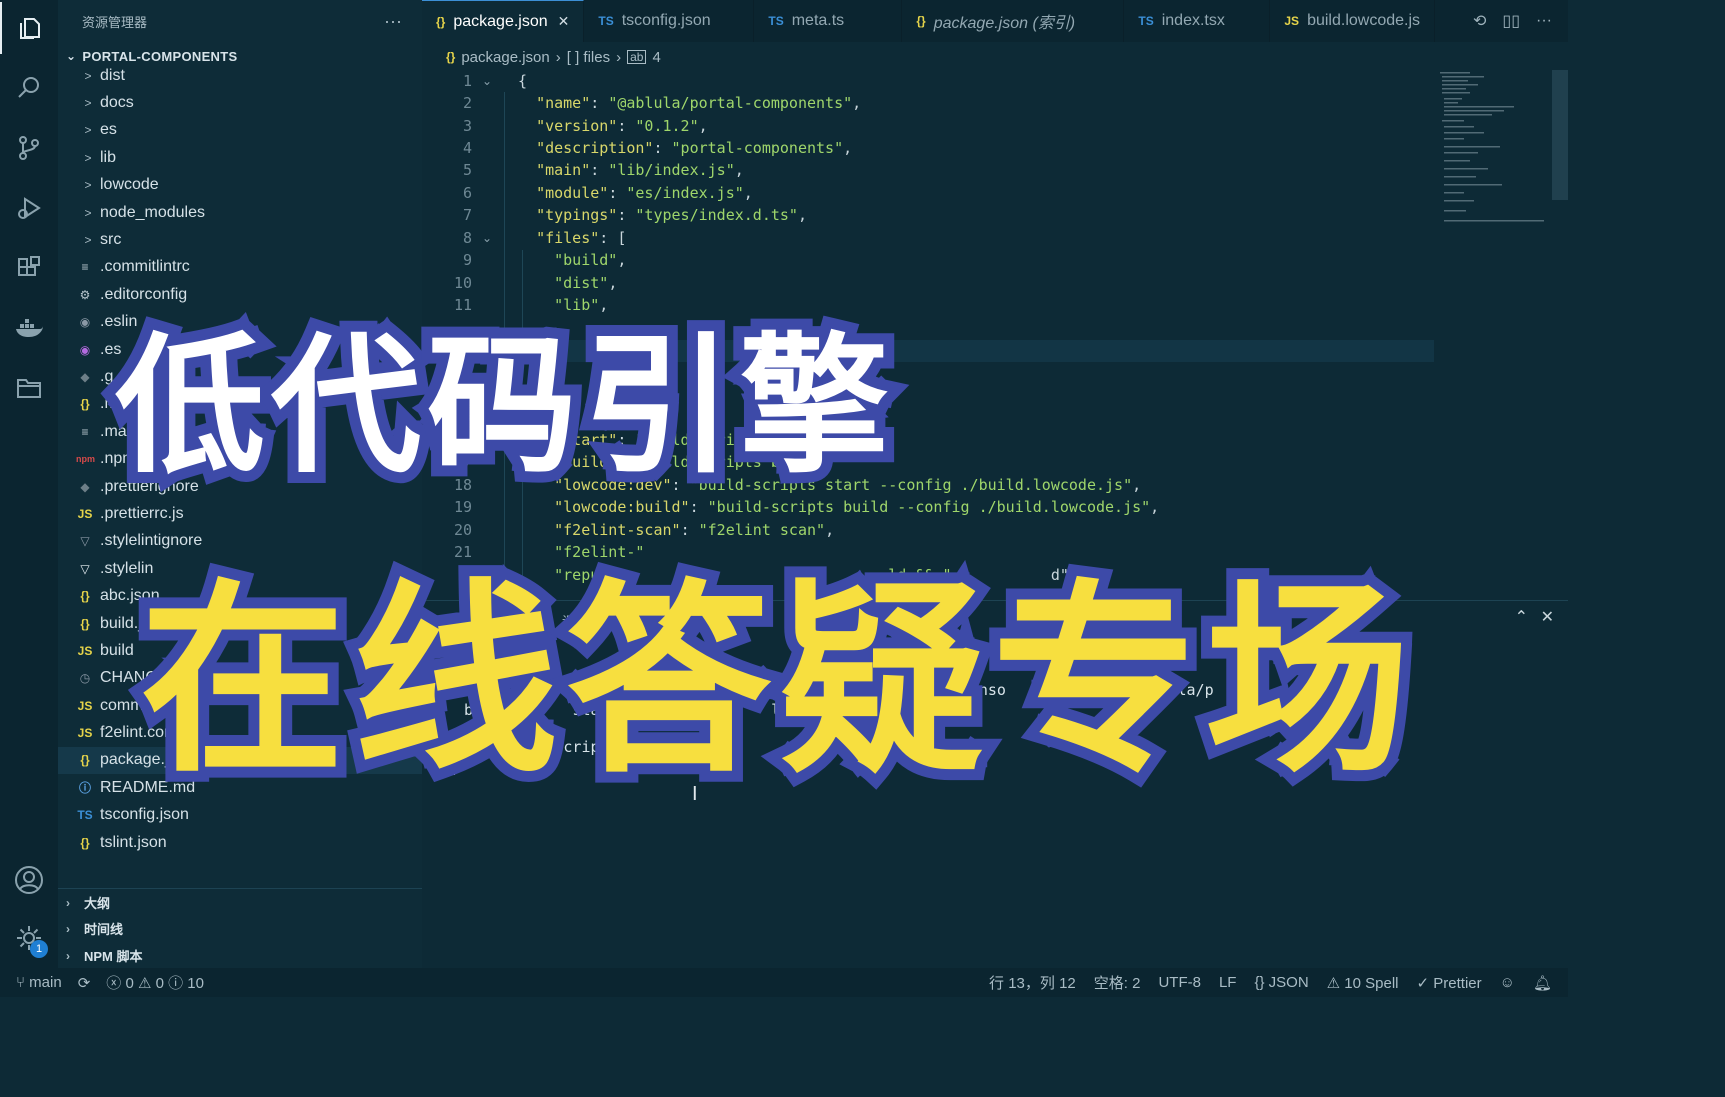  What do you see at coordinates (29, 148) in the screenshot?
I see `source-control-icon` at bounding box center [29, 148].